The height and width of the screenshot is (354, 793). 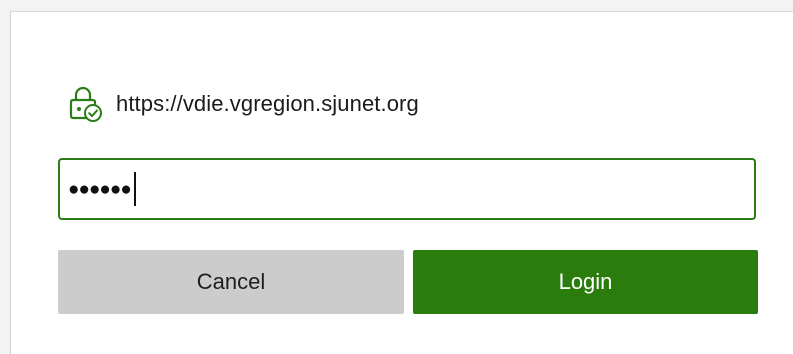 What do you see at coordinates (100, 189) in the screenshot?
I see `password-masked-value: ●●●●●●` at bounding box center [100, 189].